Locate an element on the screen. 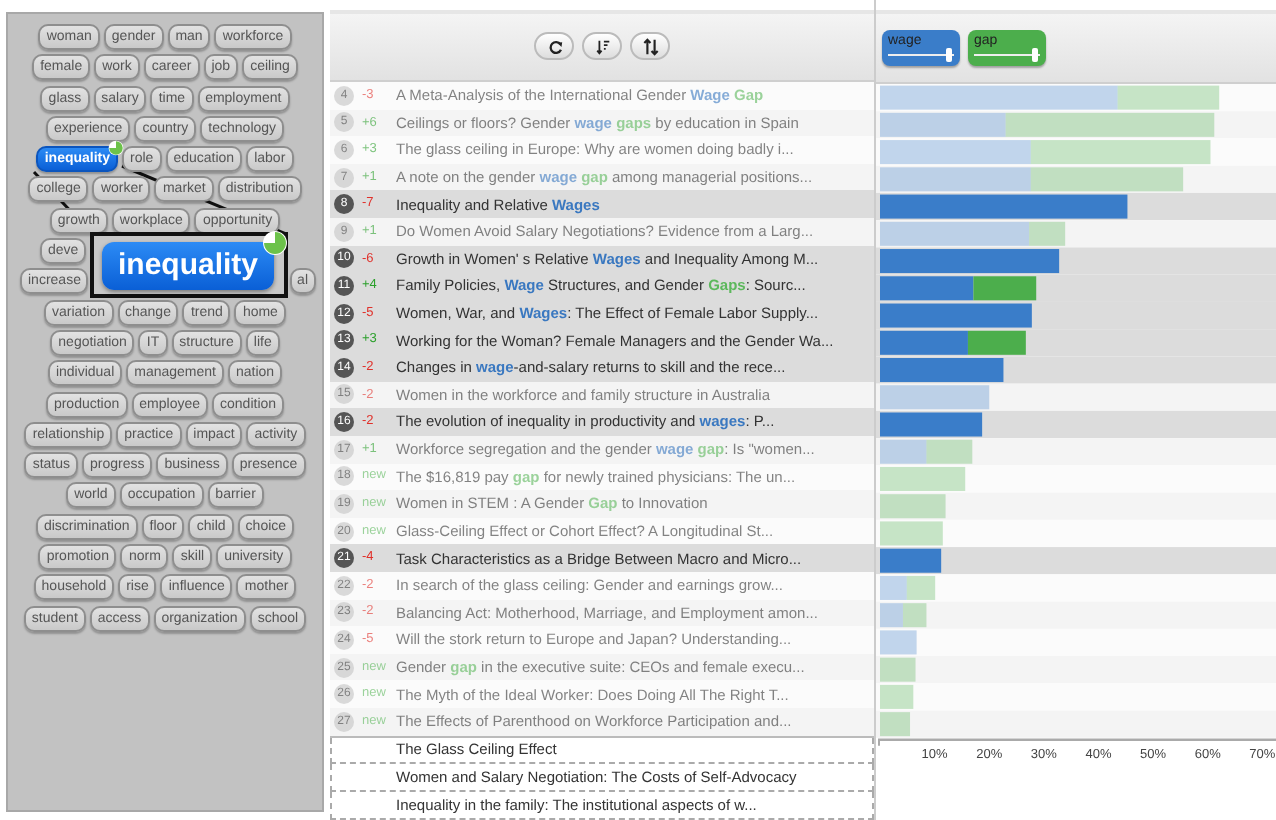 The width and height of the screenshot is (1276, 820). swap-button is located at coordinates (650, 46).